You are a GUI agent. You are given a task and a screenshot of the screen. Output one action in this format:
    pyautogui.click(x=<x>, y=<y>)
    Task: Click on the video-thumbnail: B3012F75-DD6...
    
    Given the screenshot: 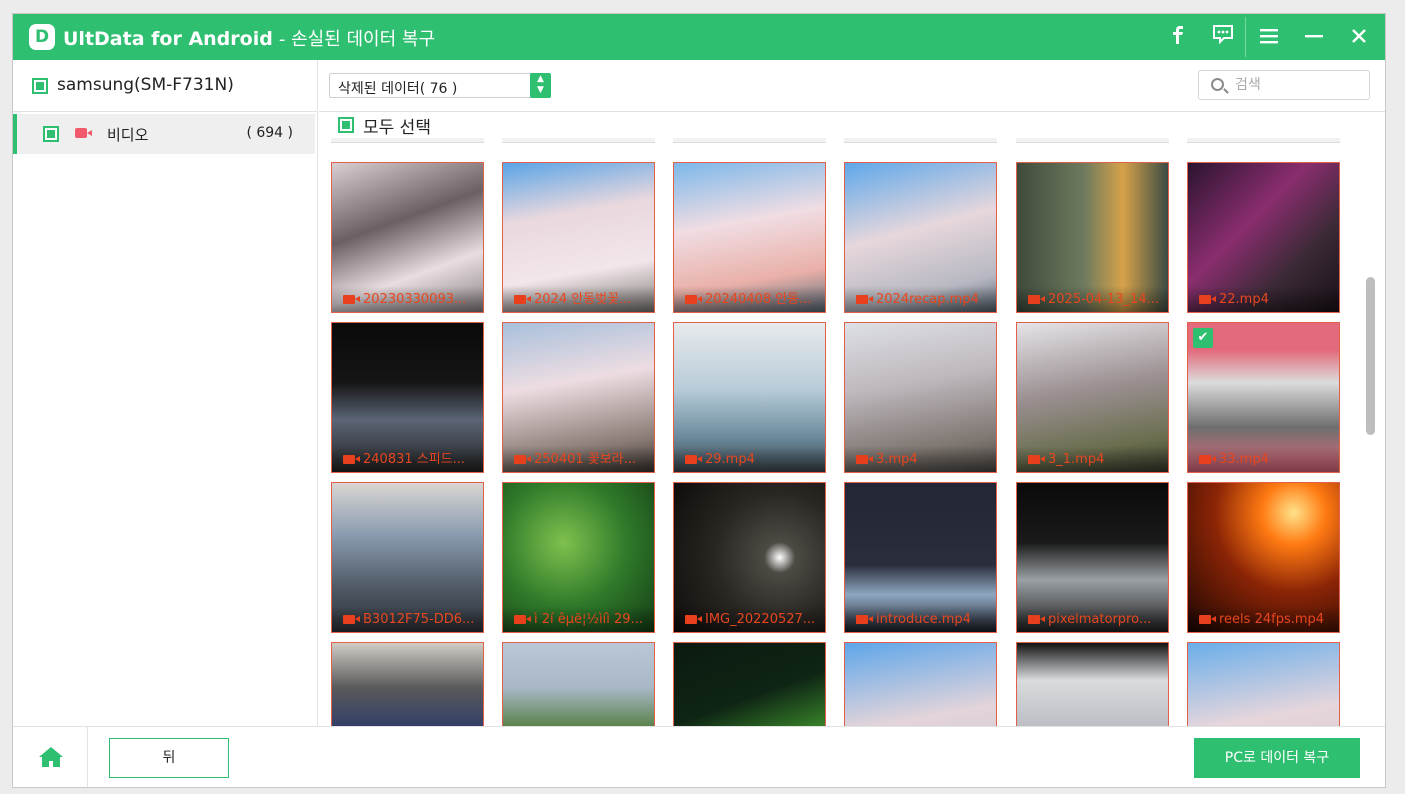 What is the action you would take?
    pyautogui.click(x=407, y=557)
    